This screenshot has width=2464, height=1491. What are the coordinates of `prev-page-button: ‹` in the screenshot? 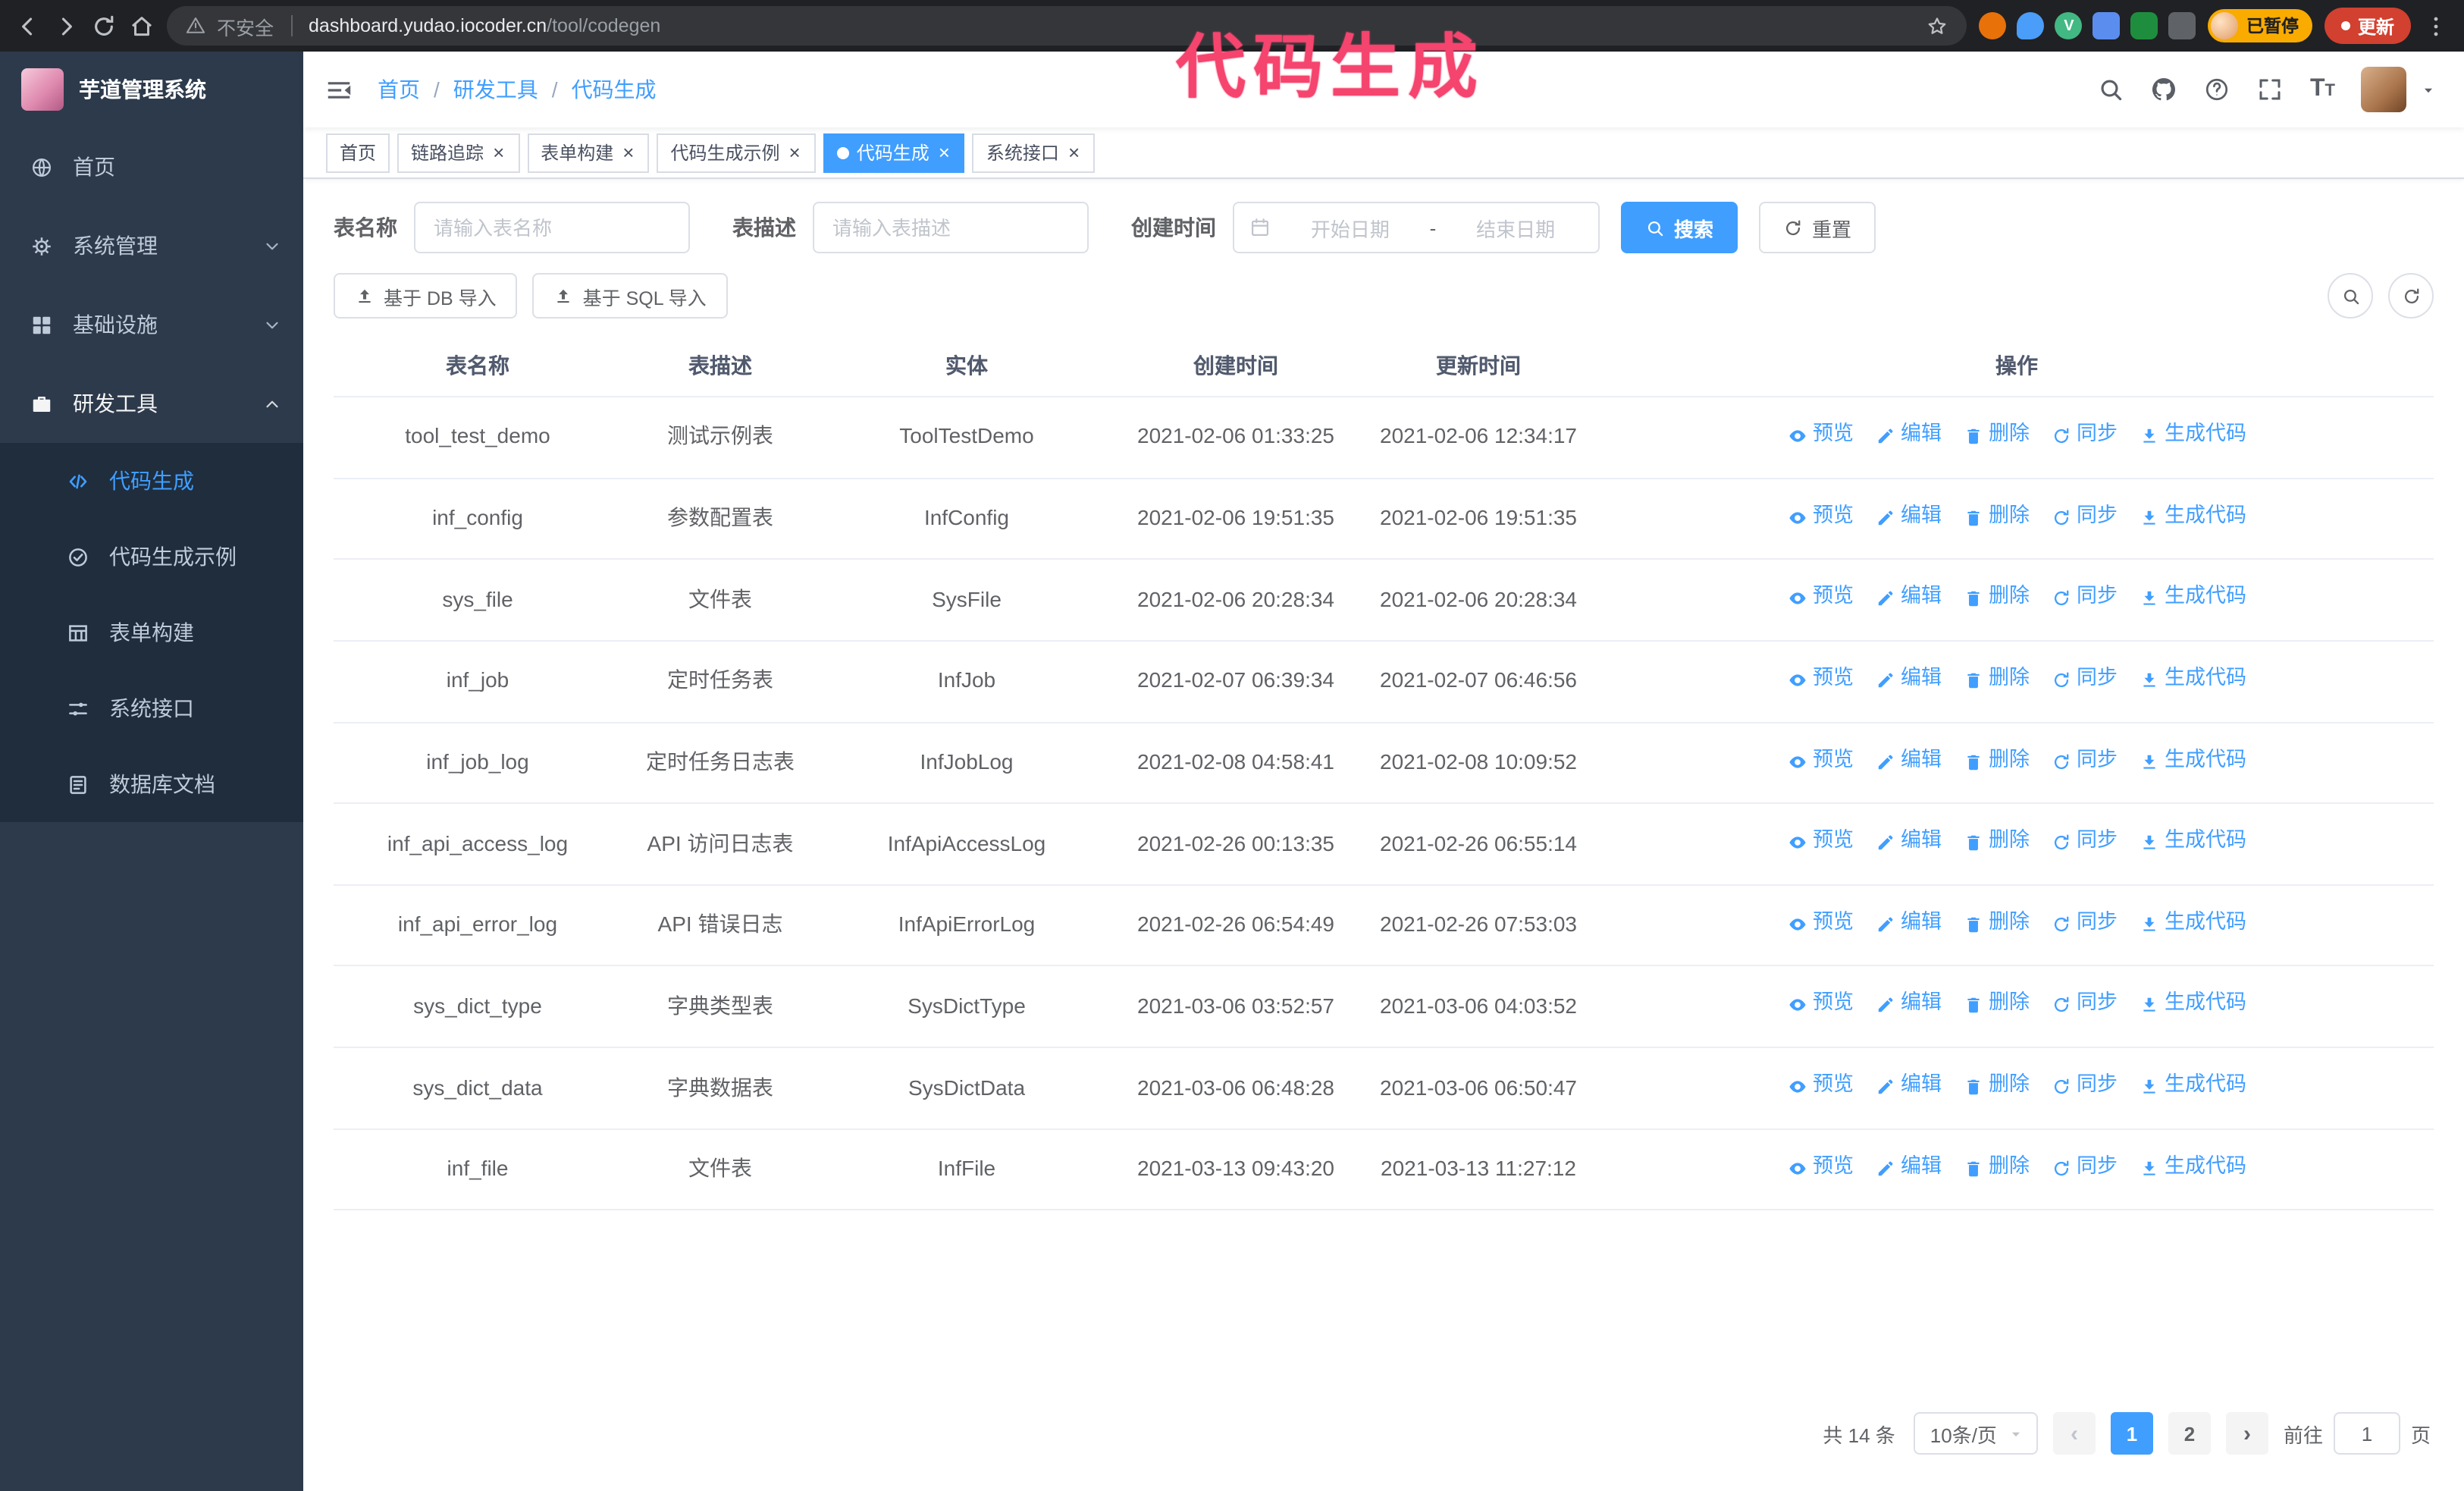 It's located at (2074, 1433).